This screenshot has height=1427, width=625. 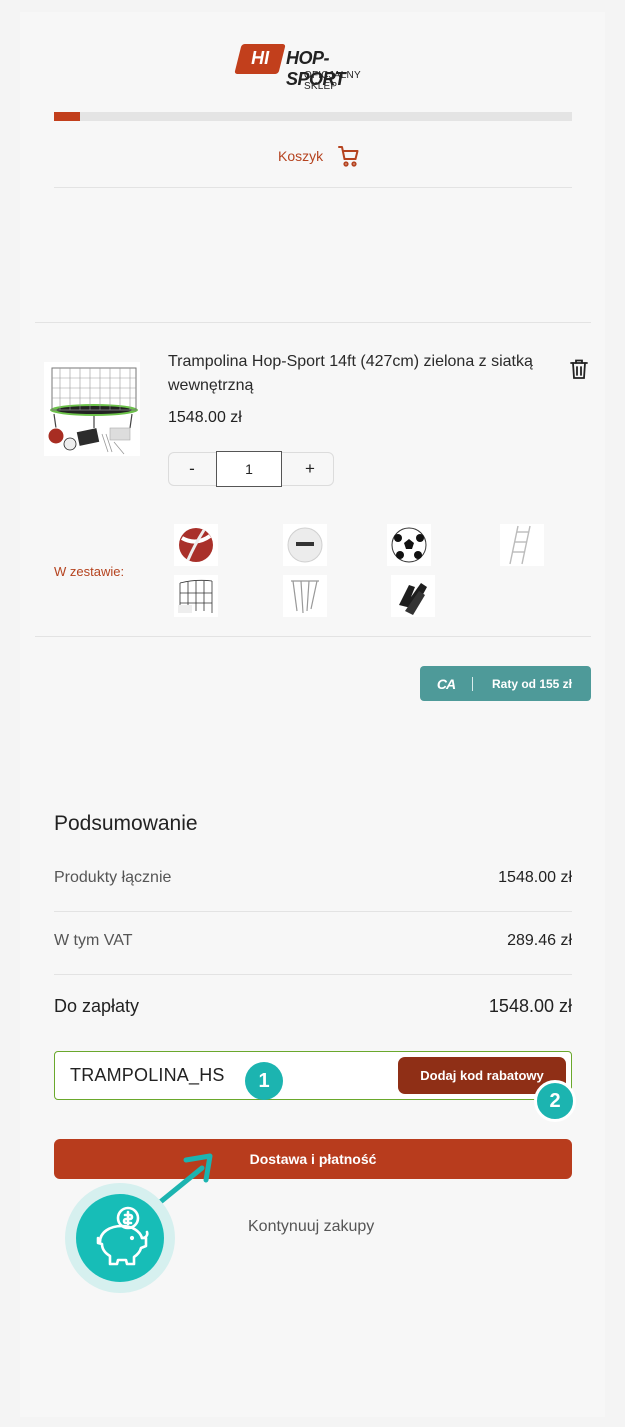 I want to click on product-top-divider, so click(x=313, y=322).